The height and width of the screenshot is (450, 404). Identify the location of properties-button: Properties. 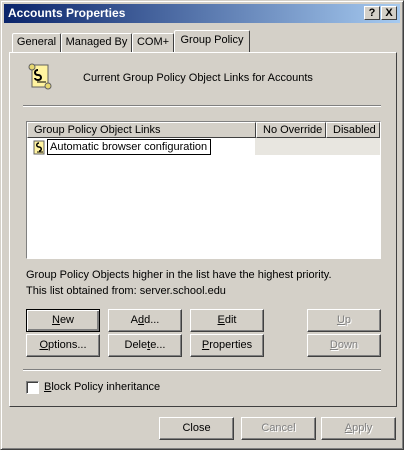
(227, 345).